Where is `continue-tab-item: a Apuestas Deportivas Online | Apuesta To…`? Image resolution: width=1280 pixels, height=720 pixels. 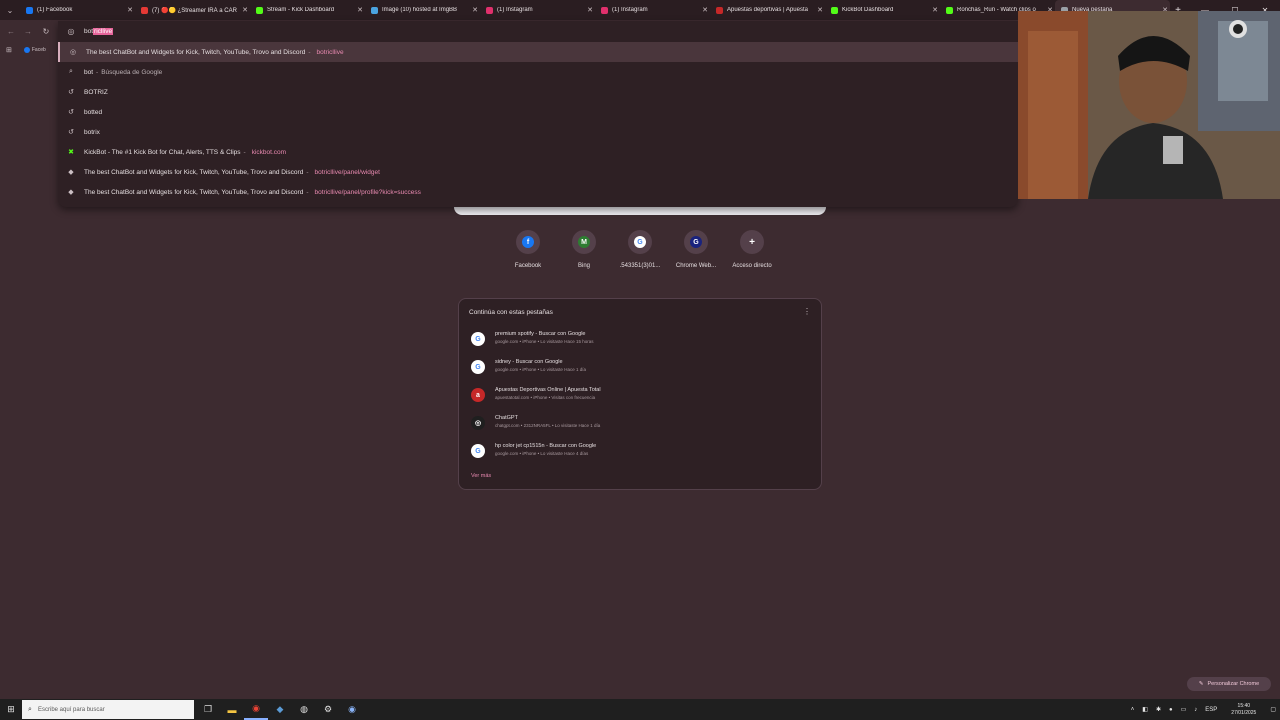 continue-tab-item: a Apuestas Deportivas Online | Apuesta To… is located at coordinates (639, 397).